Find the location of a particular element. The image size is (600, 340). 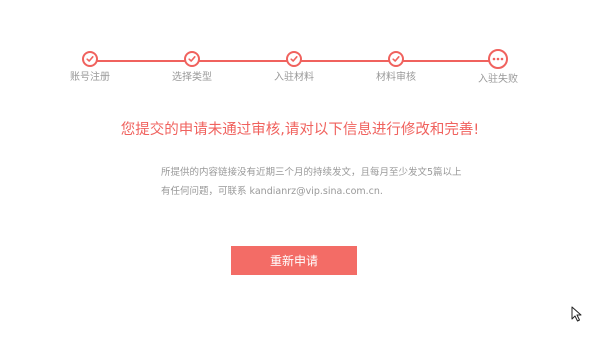

step-review: 材料审核 is located at coordinates (396, 67).